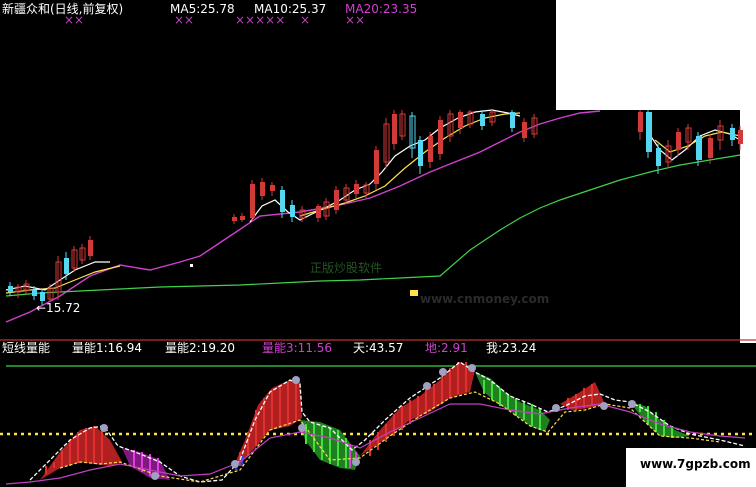  I want to click on ma10-line, so click(63, 279).